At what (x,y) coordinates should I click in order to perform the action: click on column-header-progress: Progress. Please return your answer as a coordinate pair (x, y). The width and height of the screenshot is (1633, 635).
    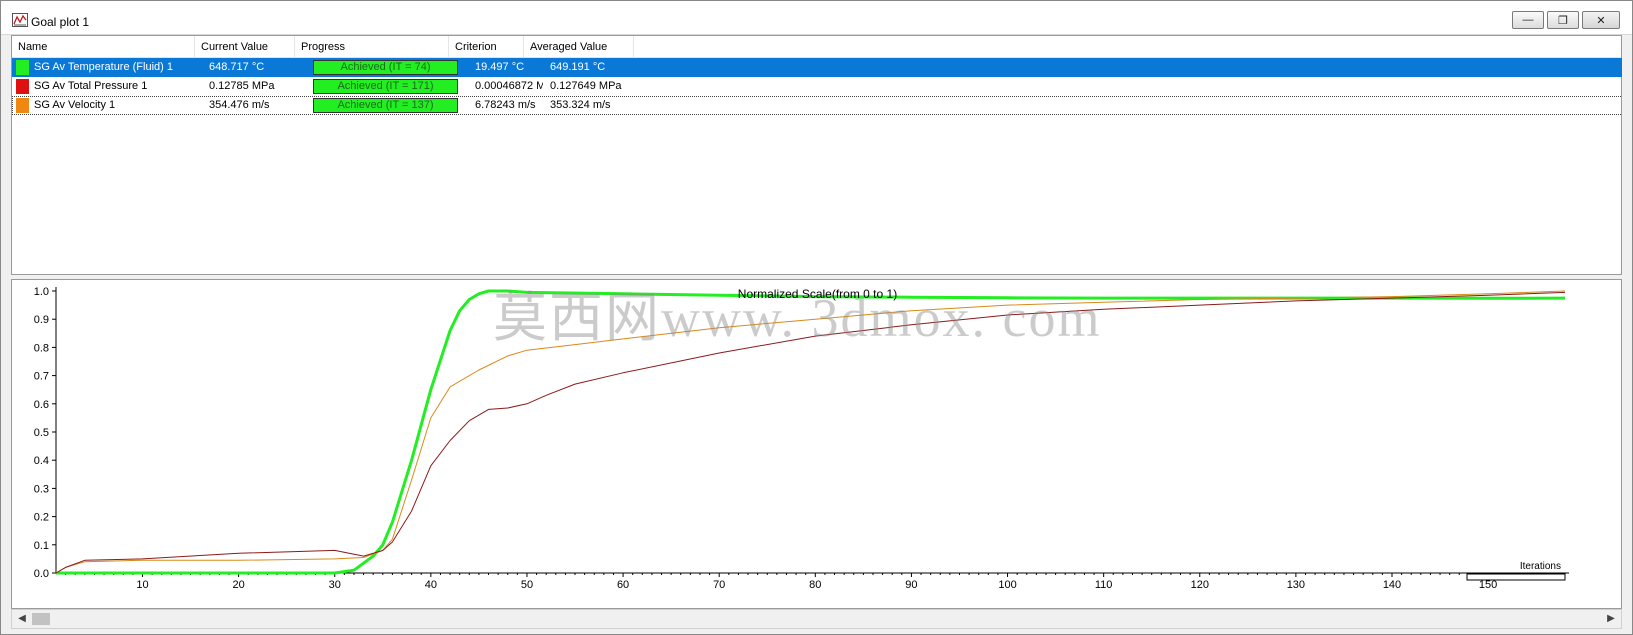
    Looking at the image, I should click on (372, 47).